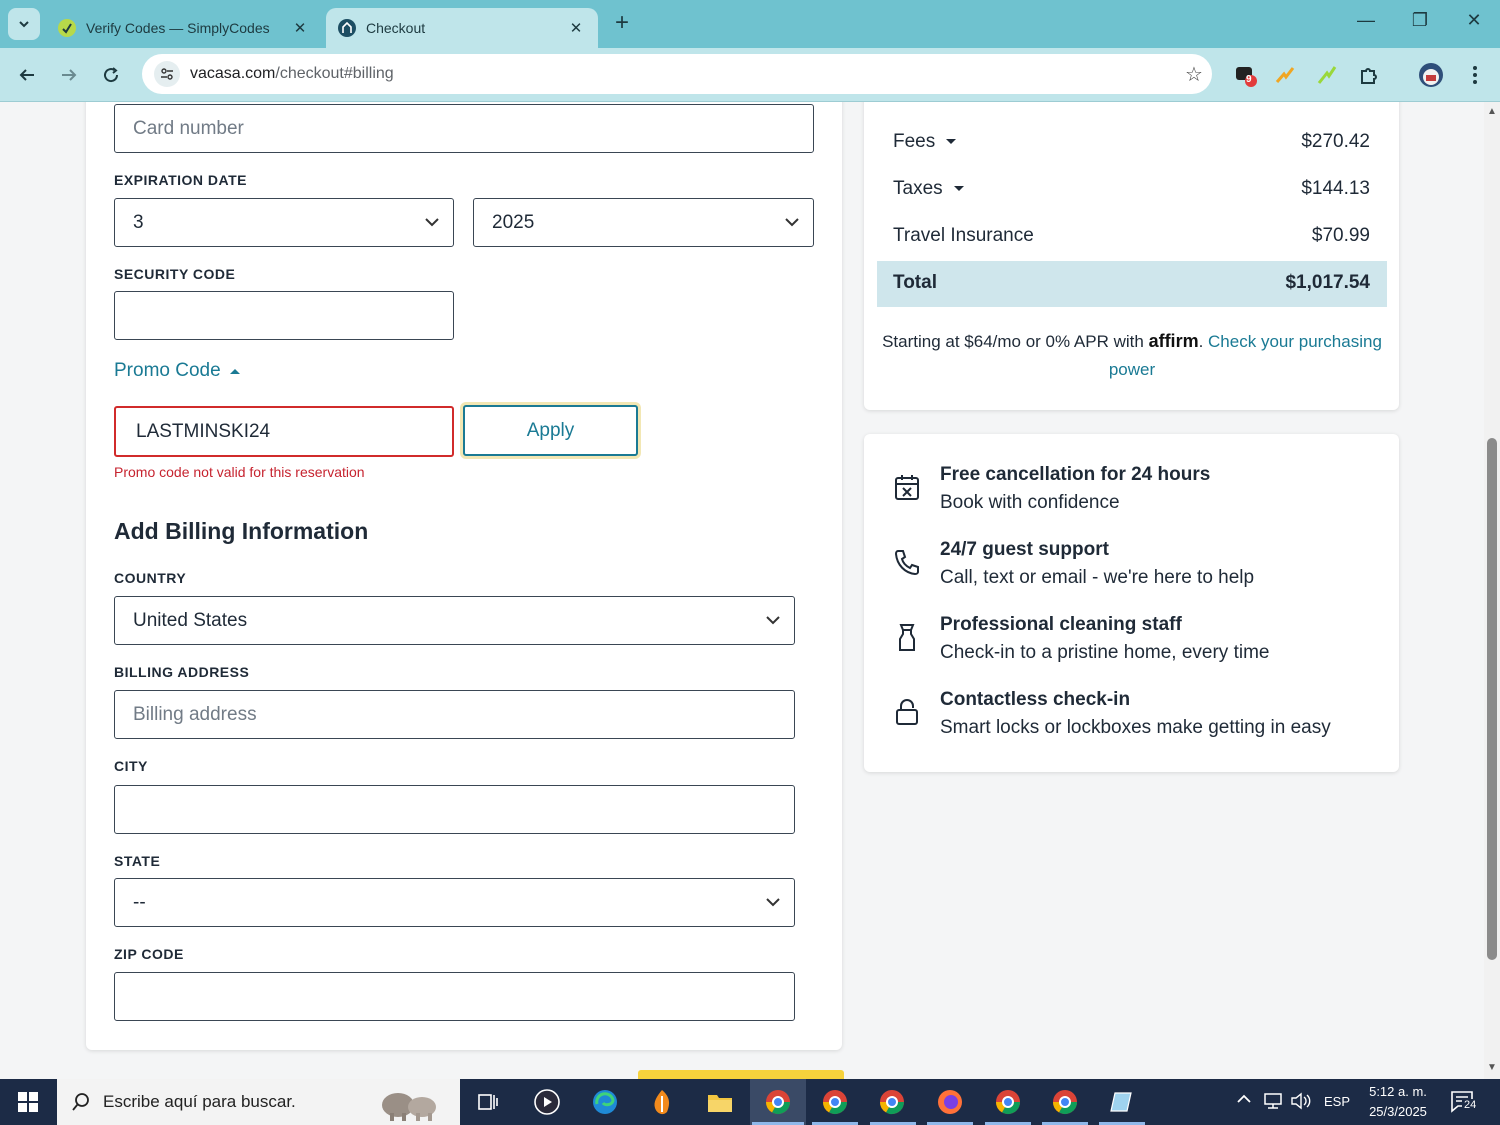 This screenshot has width=1500, height=1125. Describe the element at coordinates (643, 222) in the screenshot. I see `expiration-year-select: 2025` at that location.